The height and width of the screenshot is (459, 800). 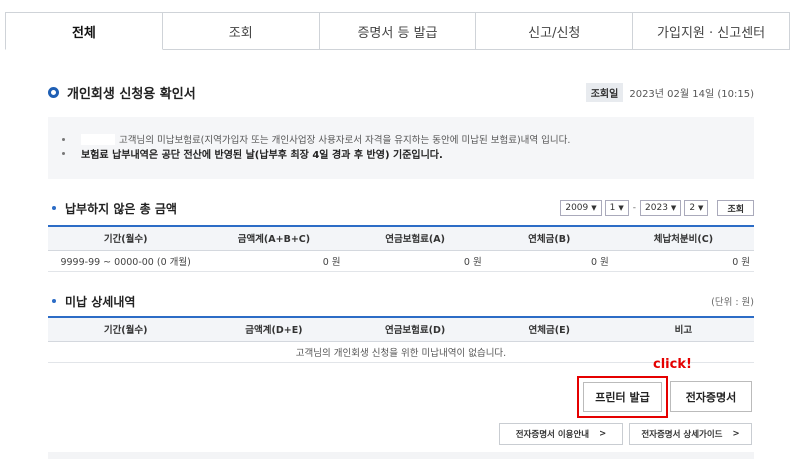 I want to click on tab-inquiry: 조회, so click(x=241, y=30).